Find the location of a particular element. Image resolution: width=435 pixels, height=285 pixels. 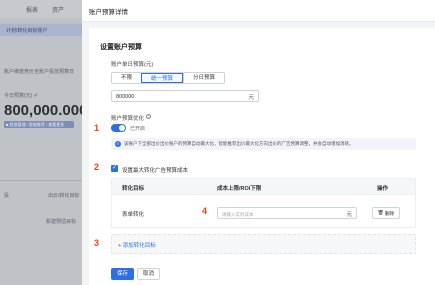

background-chip: ■ 投放管理 / 智能推荐 / 查看更多 is located at coordinates (39, 124).